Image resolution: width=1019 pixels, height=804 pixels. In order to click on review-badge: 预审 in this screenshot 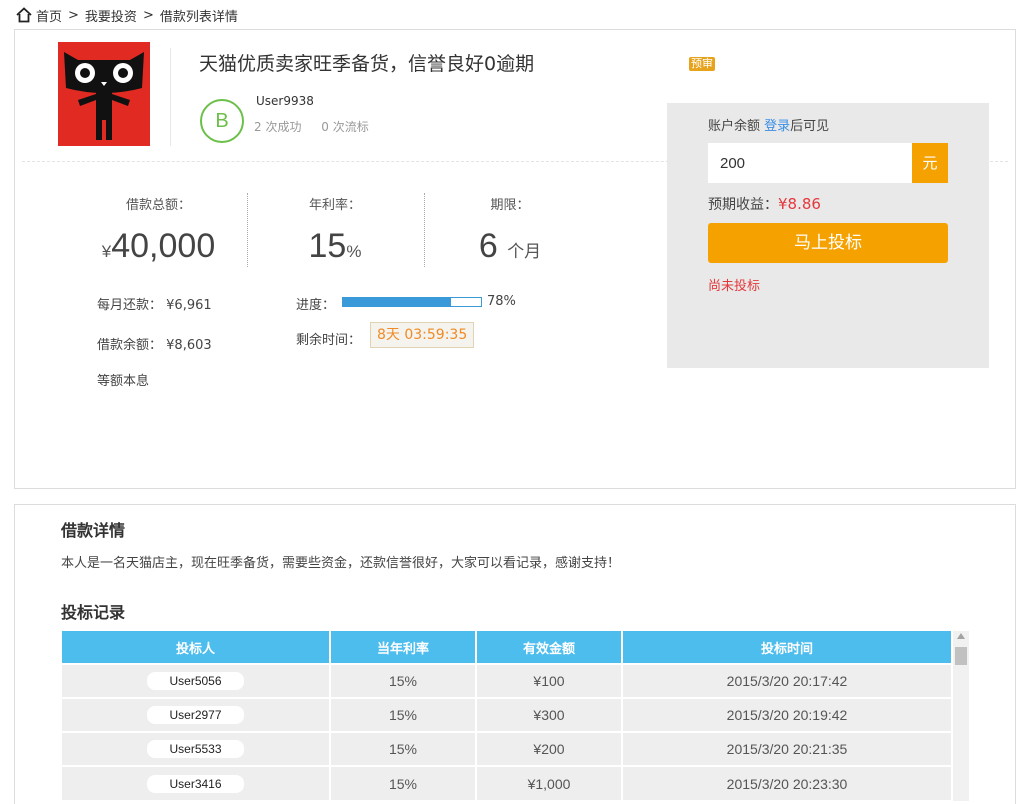, I will do `click(702, 64)`.